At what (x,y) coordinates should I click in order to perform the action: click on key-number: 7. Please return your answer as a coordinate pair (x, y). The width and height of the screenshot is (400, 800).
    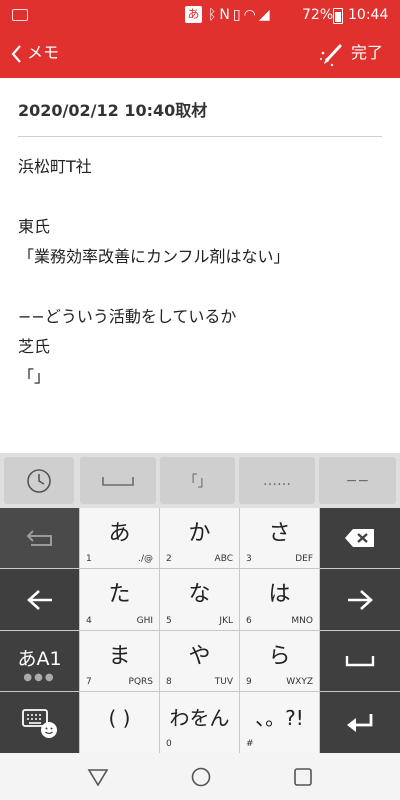
    Looking at the image, I should click on (89, 682).